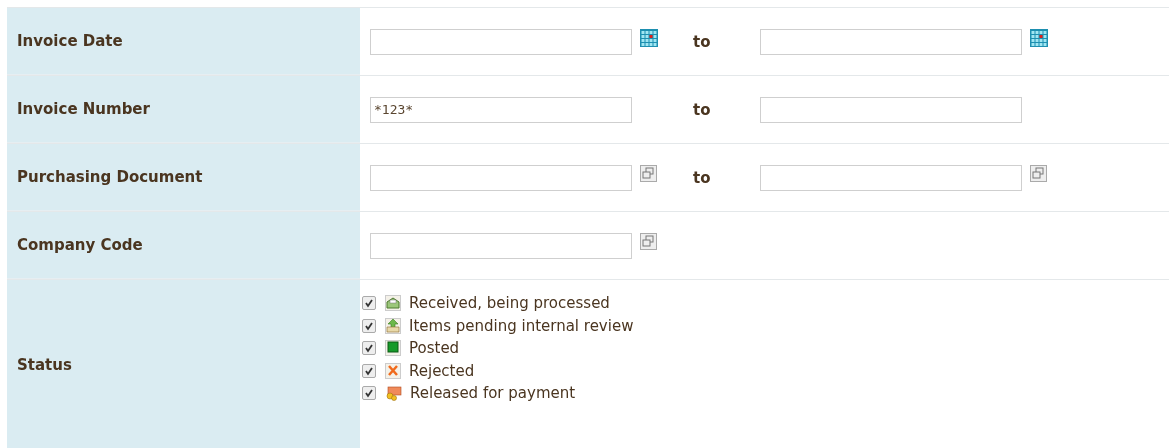  Describe the element at coordinates (80, 245) in the screenshot. I see `field-label: Company Code` at that location.